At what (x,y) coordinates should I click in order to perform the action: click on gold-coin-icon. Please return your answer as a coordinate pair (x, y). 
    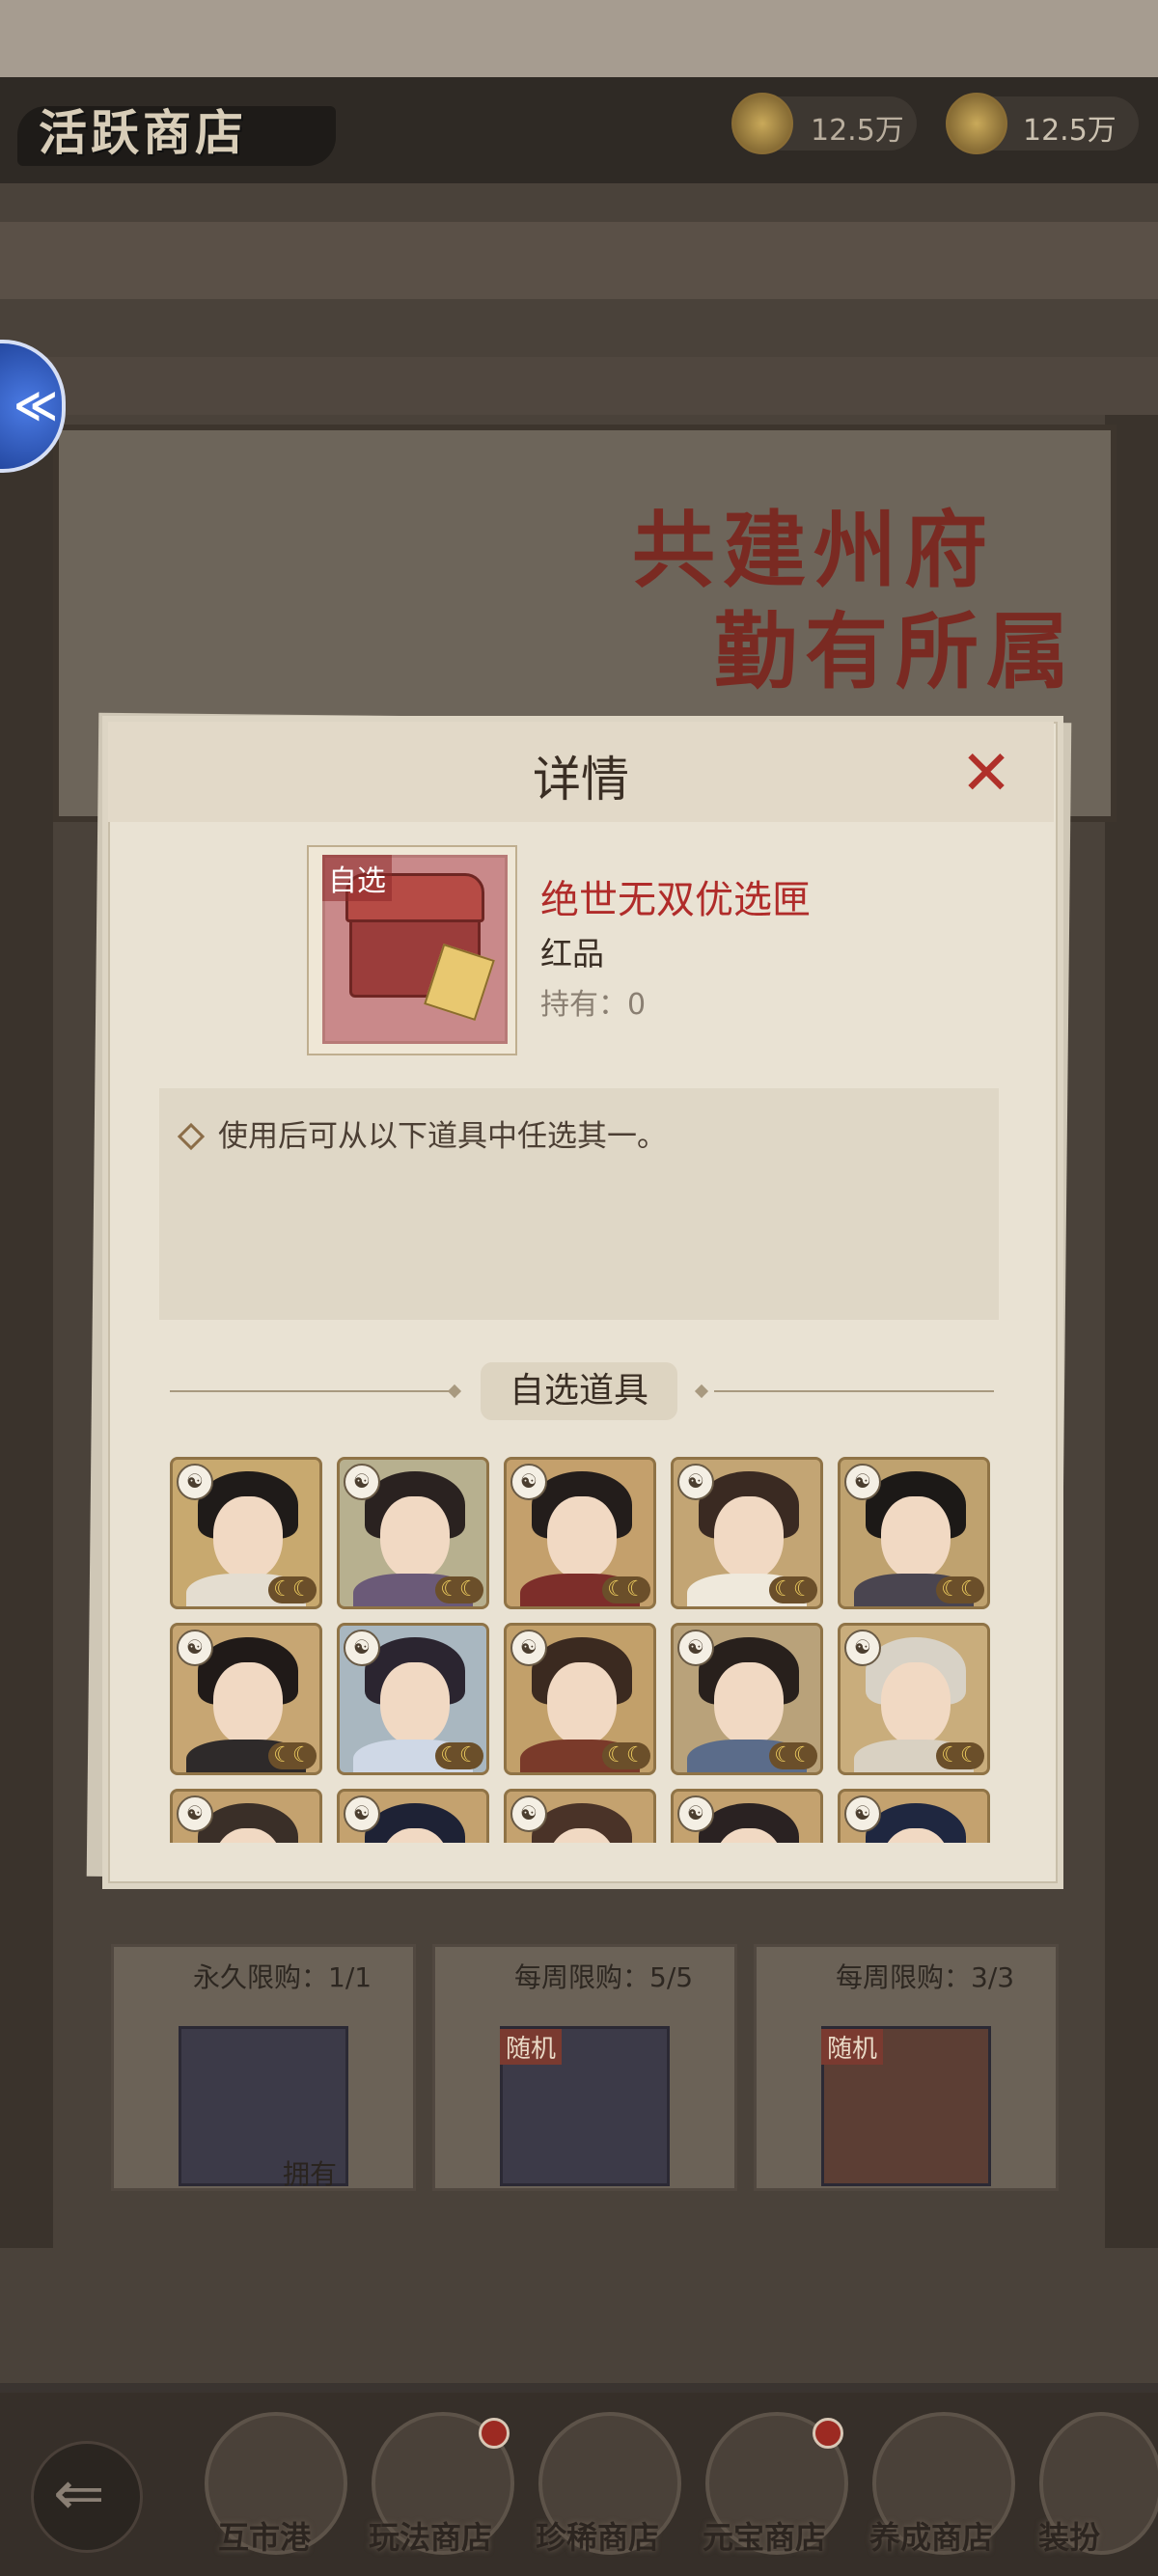
    Looking at the image, I should click on (976, 123).